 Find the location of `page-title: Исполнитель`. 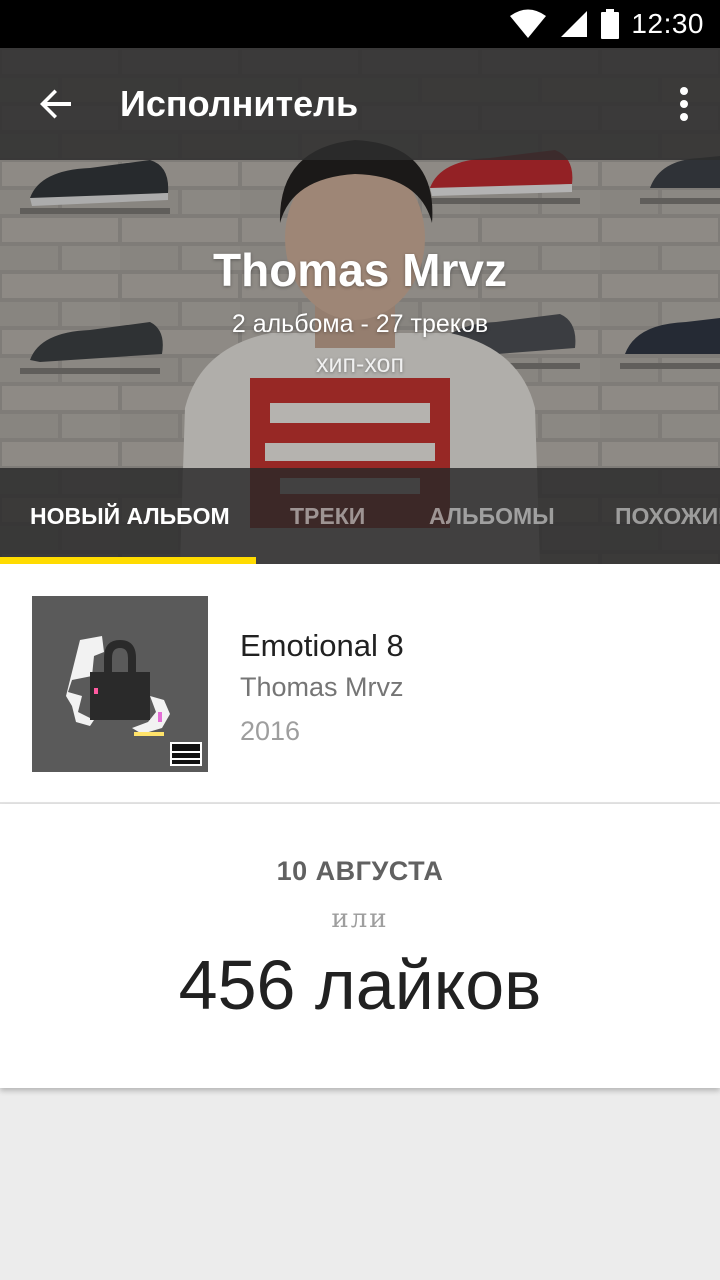

page-title: Исполнитель is located at coordinates (239, 103).